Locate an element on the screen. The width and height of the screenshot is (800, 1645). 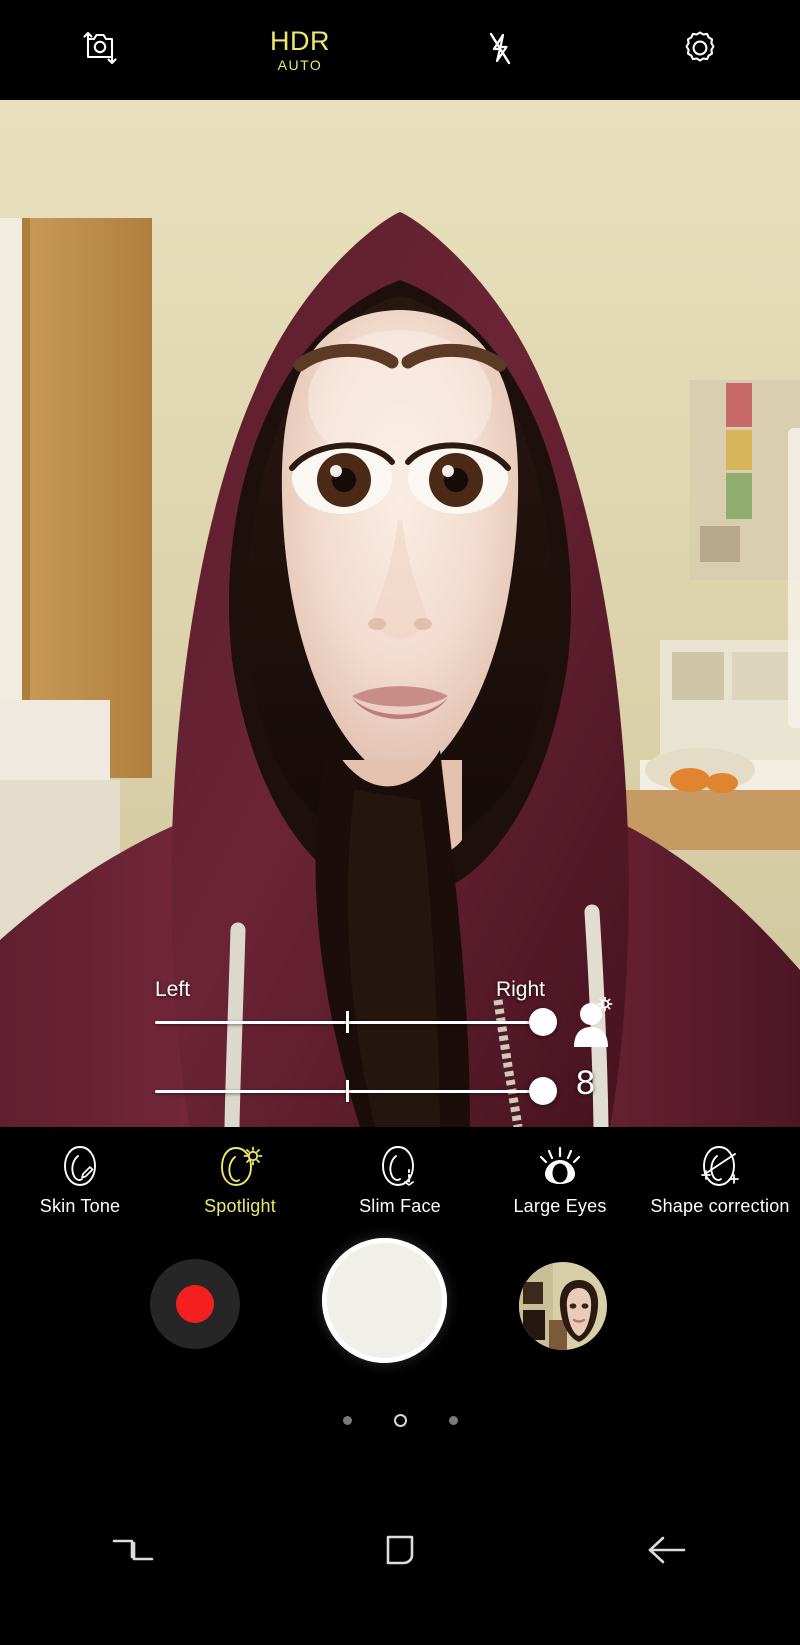
capture-controls is located at coordinates (400, 1315).